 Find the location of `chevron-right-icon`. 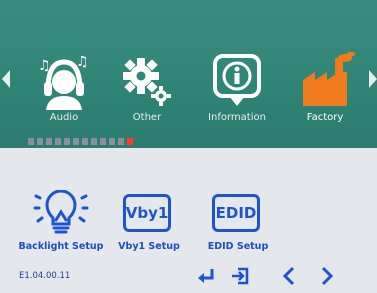

chevron-right-icon is located at coordinates (327, 276).